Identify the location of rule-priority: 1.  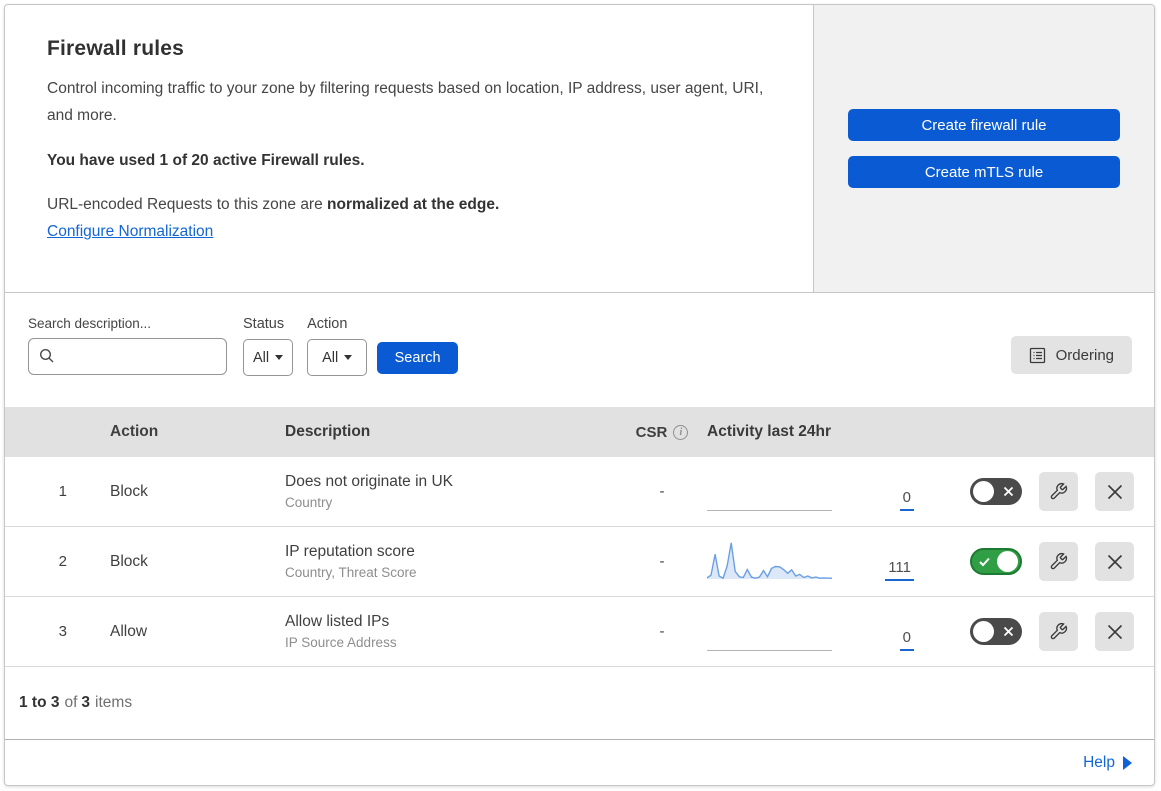
(62, 491).